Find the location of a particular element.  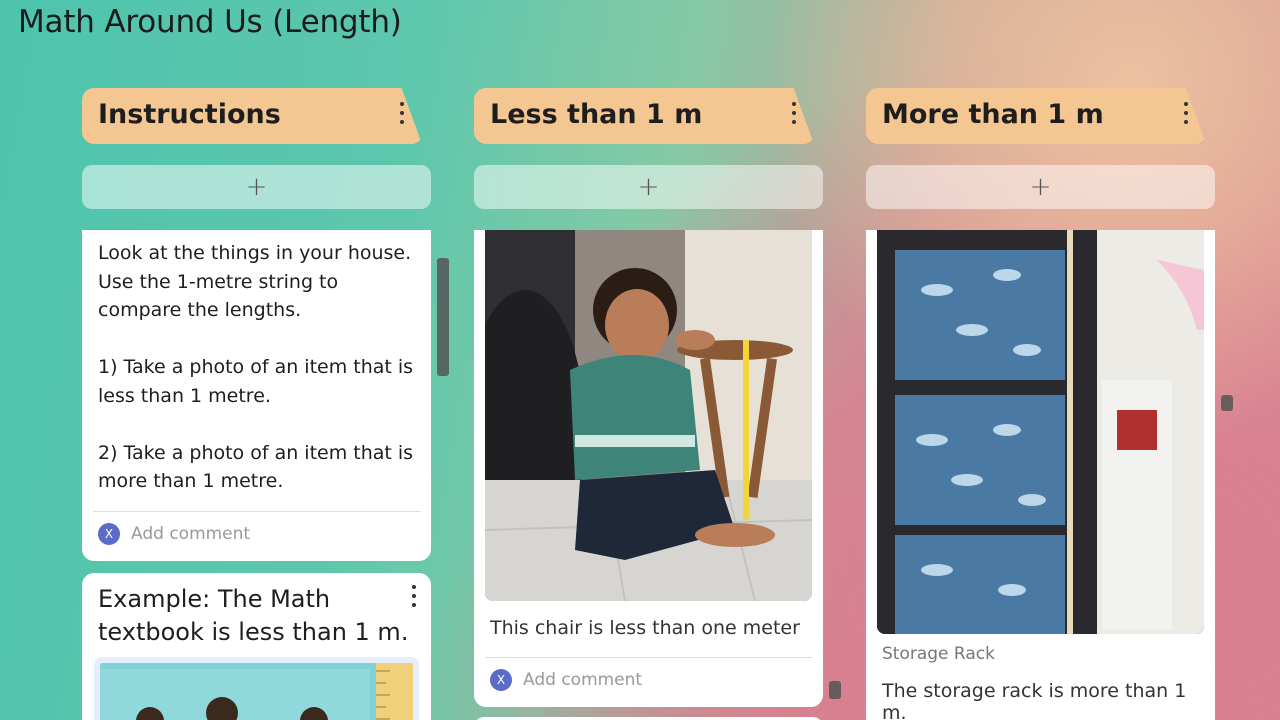

column-title: Less than 1 m is located at coordinates (596, 114).